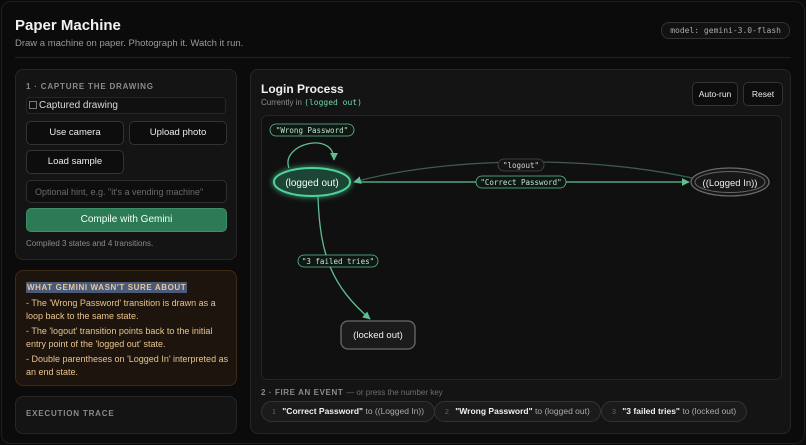  I want to click on edge-label-logout: "logout", so click(521, 165).